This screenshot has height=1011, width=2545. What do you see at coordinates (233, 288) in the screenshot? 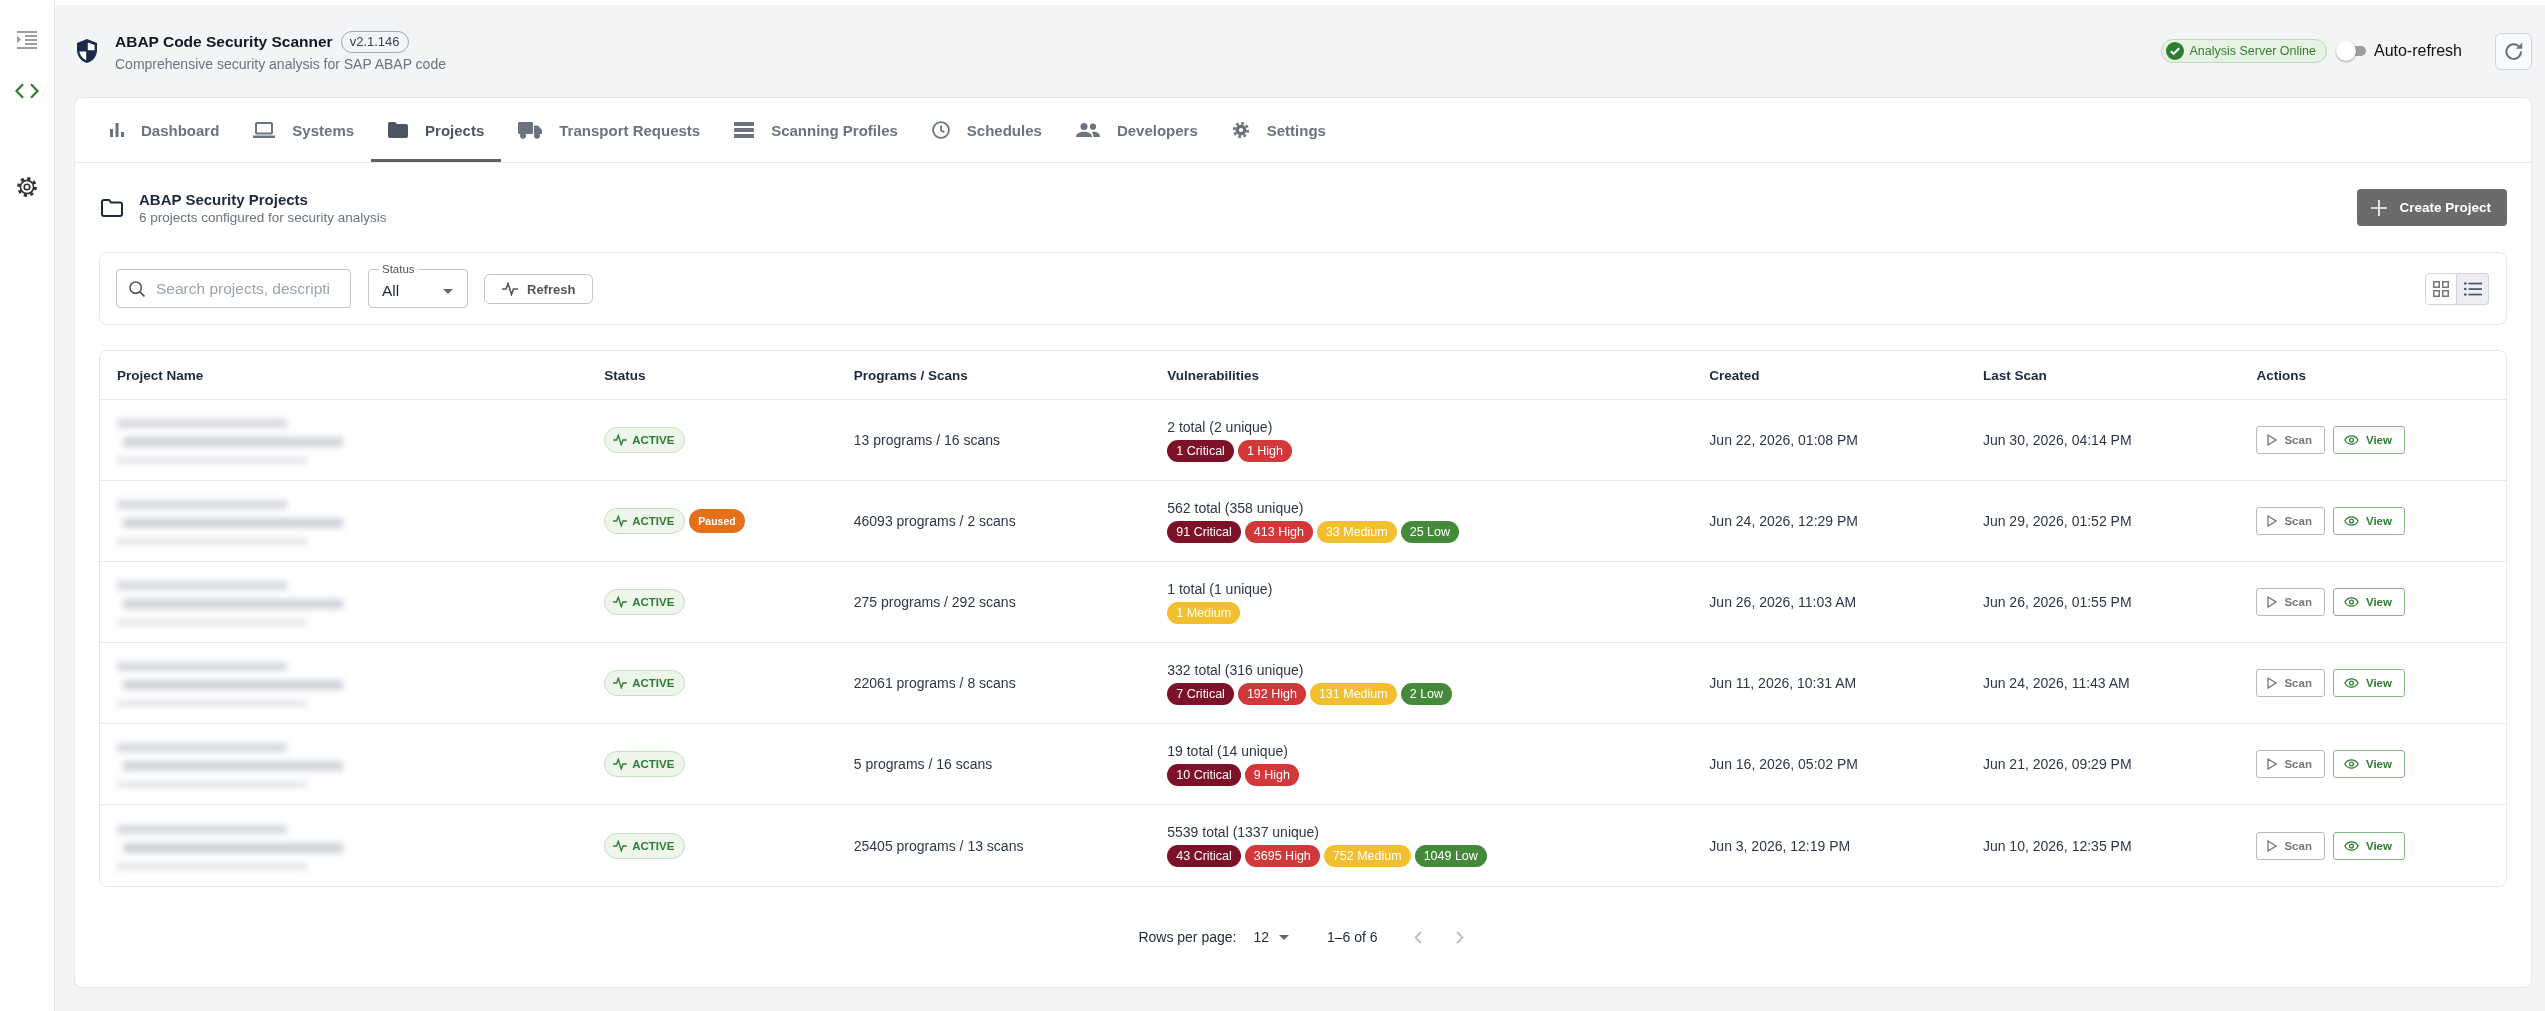
I see `search-field: Search projects, descripti` at bounding box center [233, 288].